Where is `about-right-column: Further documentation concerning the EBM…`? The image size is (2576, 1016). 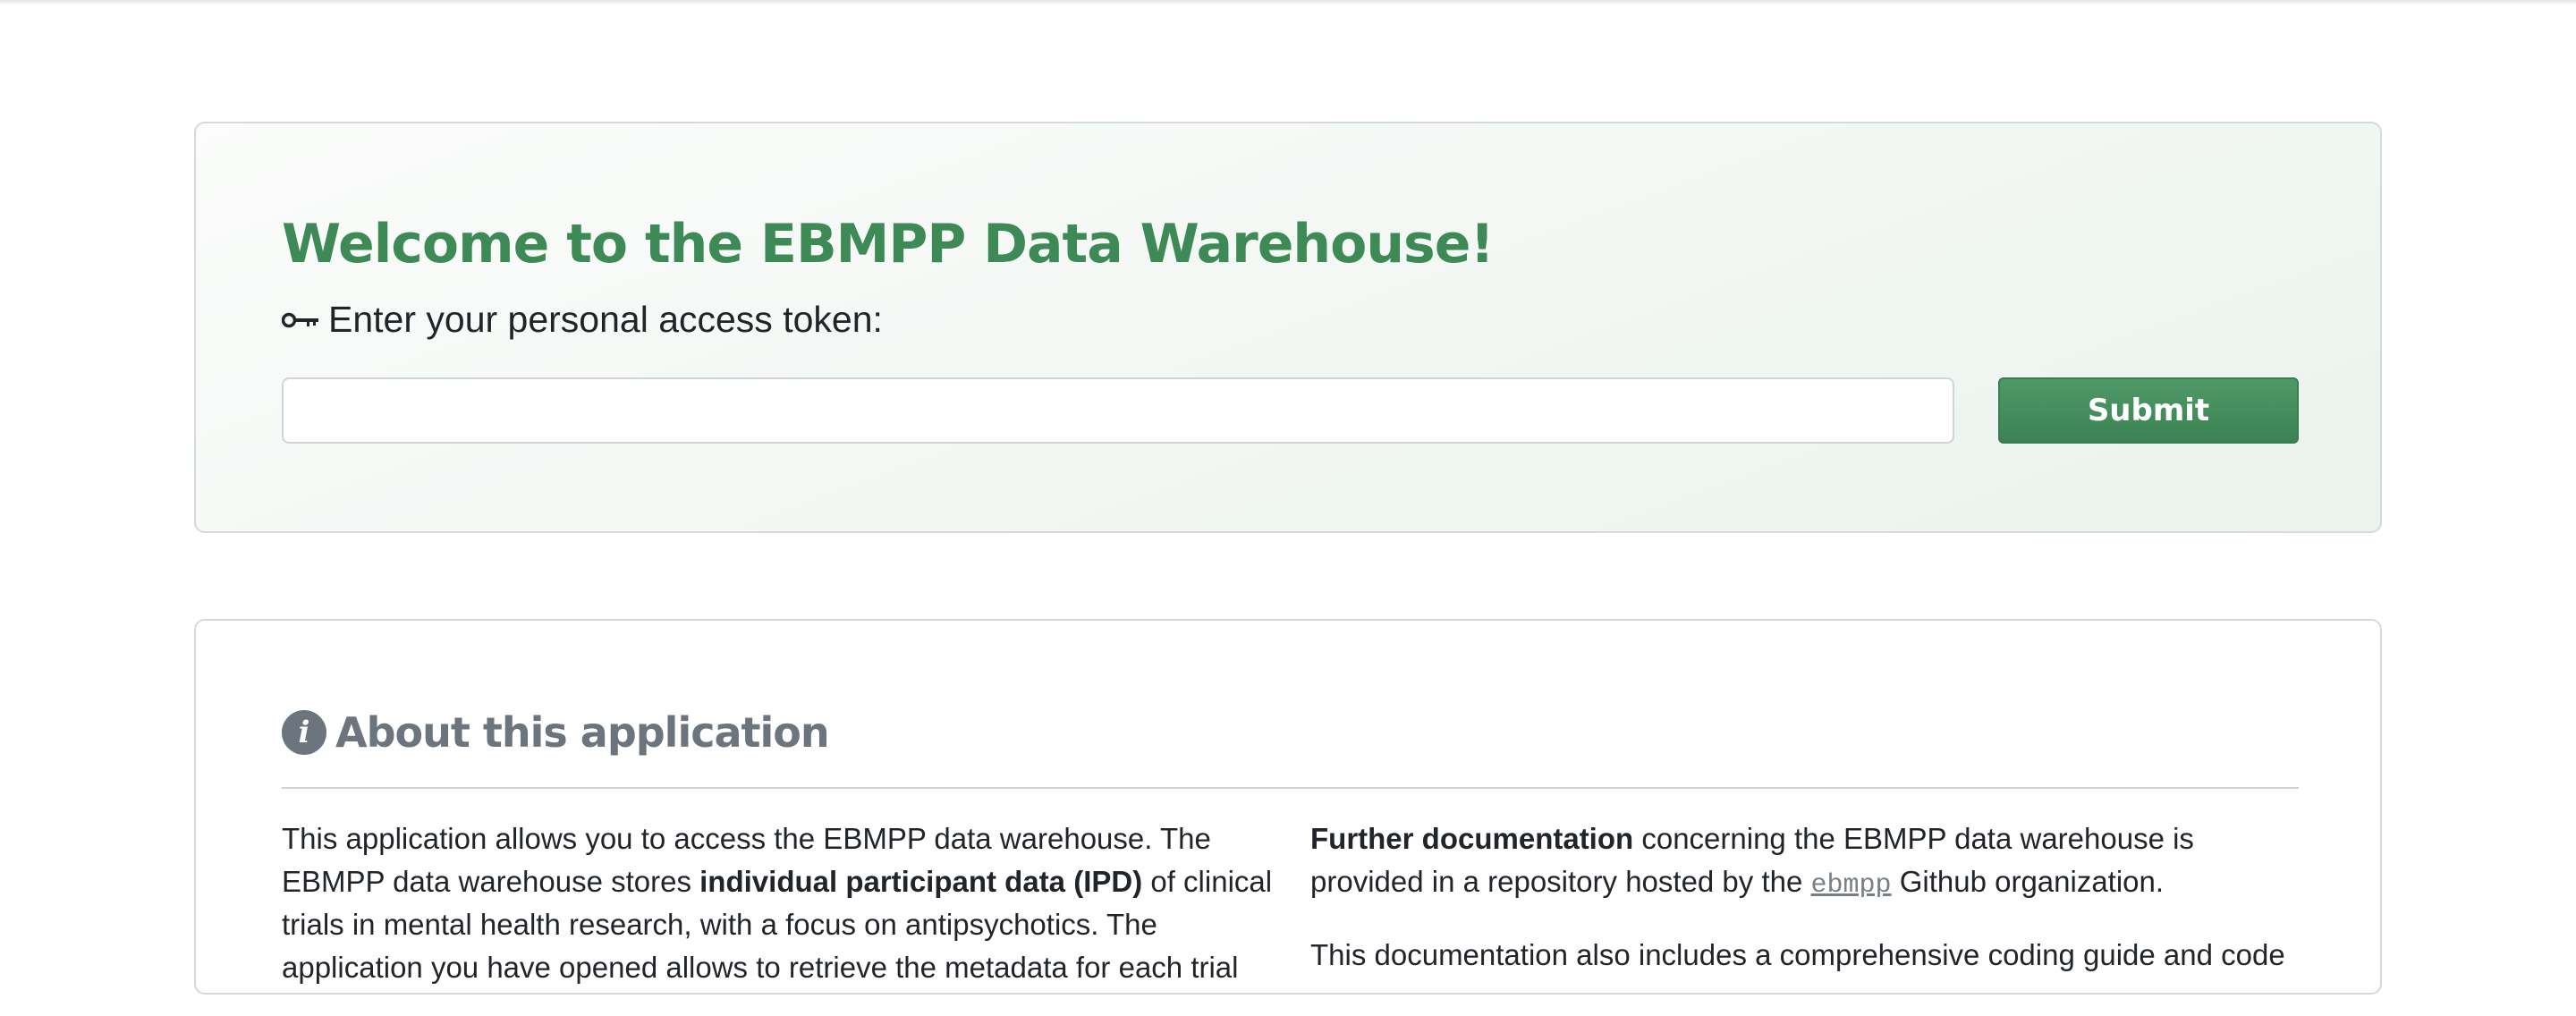
about-right-column: Further documentation concerning the EBM… is located at coordinates (1806, 910).